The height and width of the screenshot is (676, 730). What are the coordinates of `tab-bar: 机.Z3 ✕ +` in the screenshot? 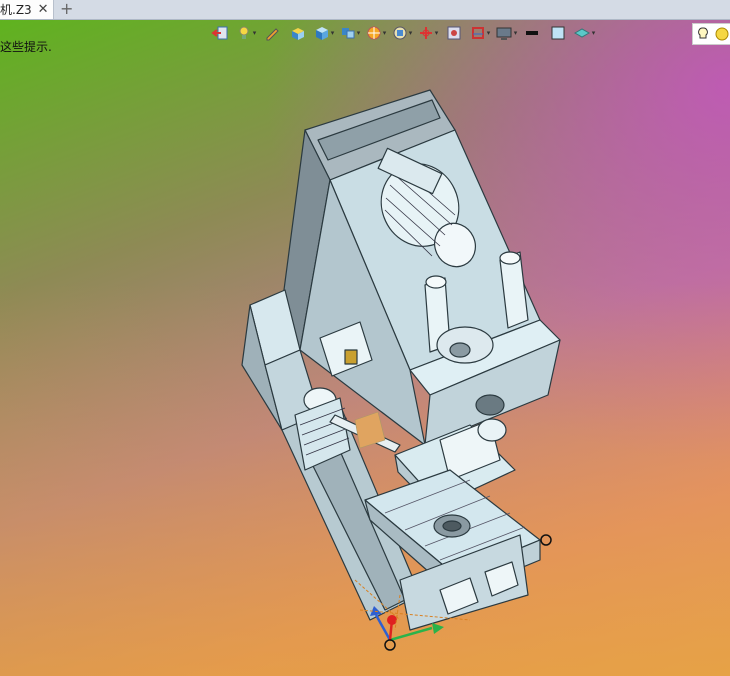 It's located at (365, 10).